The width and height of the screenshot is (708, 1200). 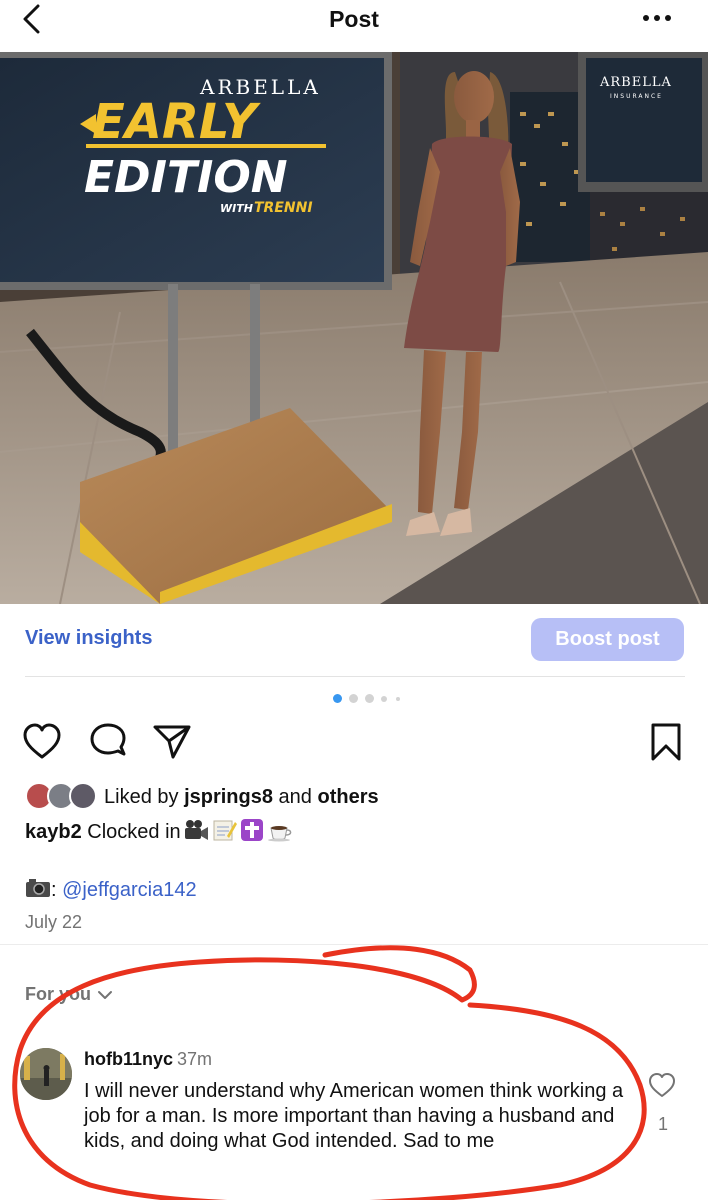 I want to click on boost-post-button: Boost post, so click(x=607, y=639).